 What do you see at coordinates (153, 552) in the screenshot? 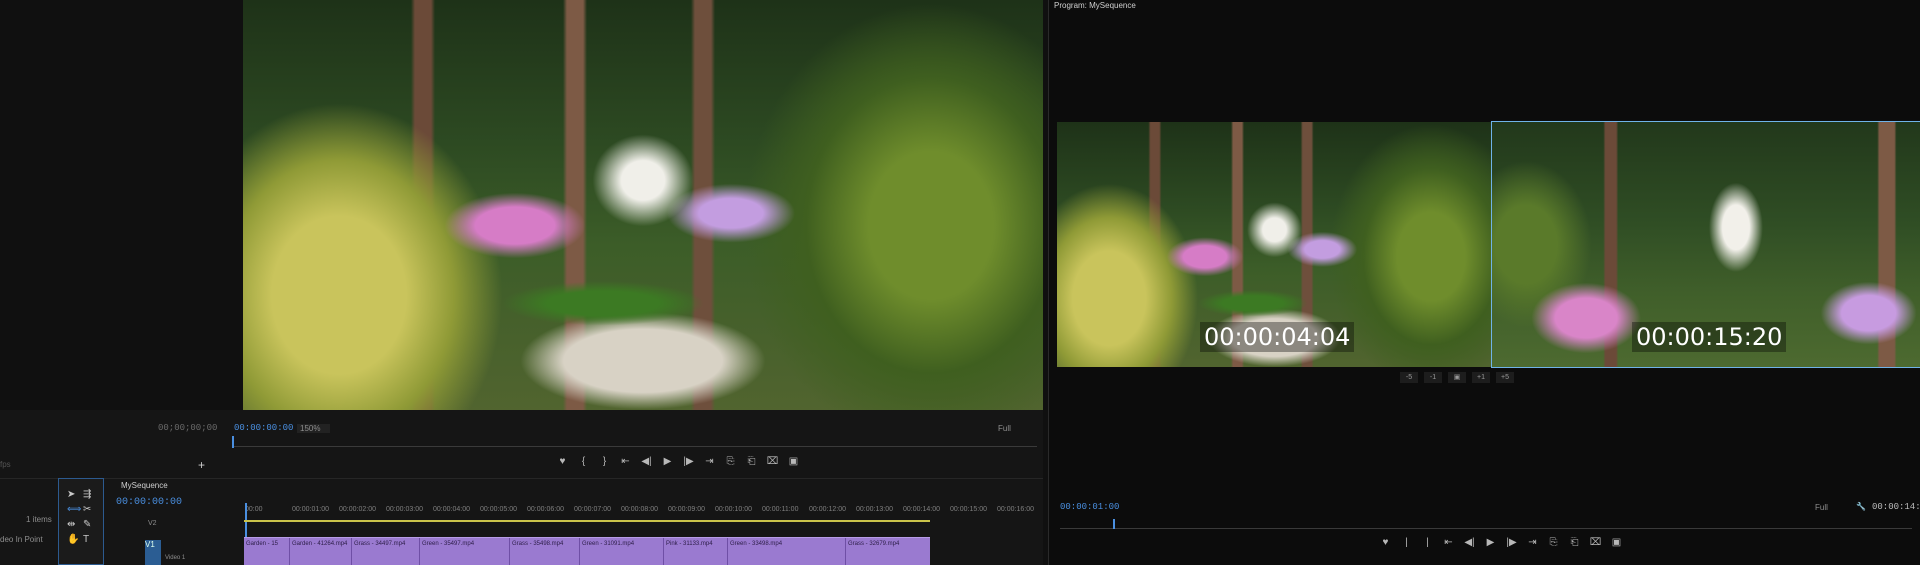
I see `track-v1-target: V1` at bounding box center [153, 552].